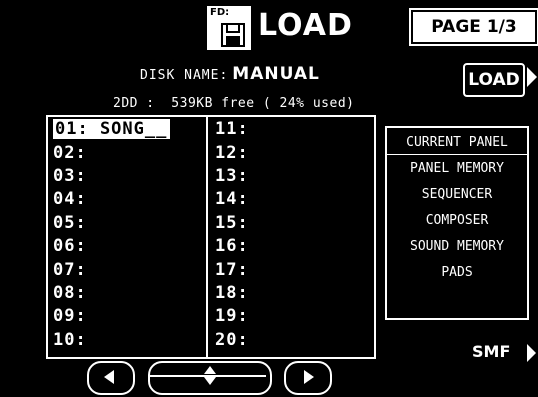 The height and width of the screenshot is (397, 538). Describe the element at coordinates (457, 273) in the screenshot. I see `type-pads: PADS` at that location.